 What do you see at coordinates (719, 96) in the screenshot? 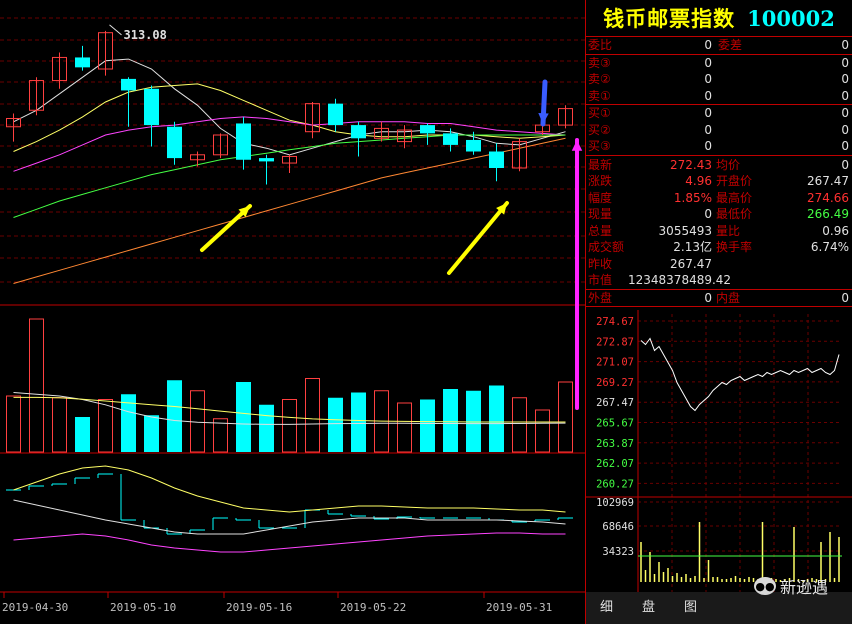
I see `ask-row: 卖① 0 0` at bounding box center [719, 96].